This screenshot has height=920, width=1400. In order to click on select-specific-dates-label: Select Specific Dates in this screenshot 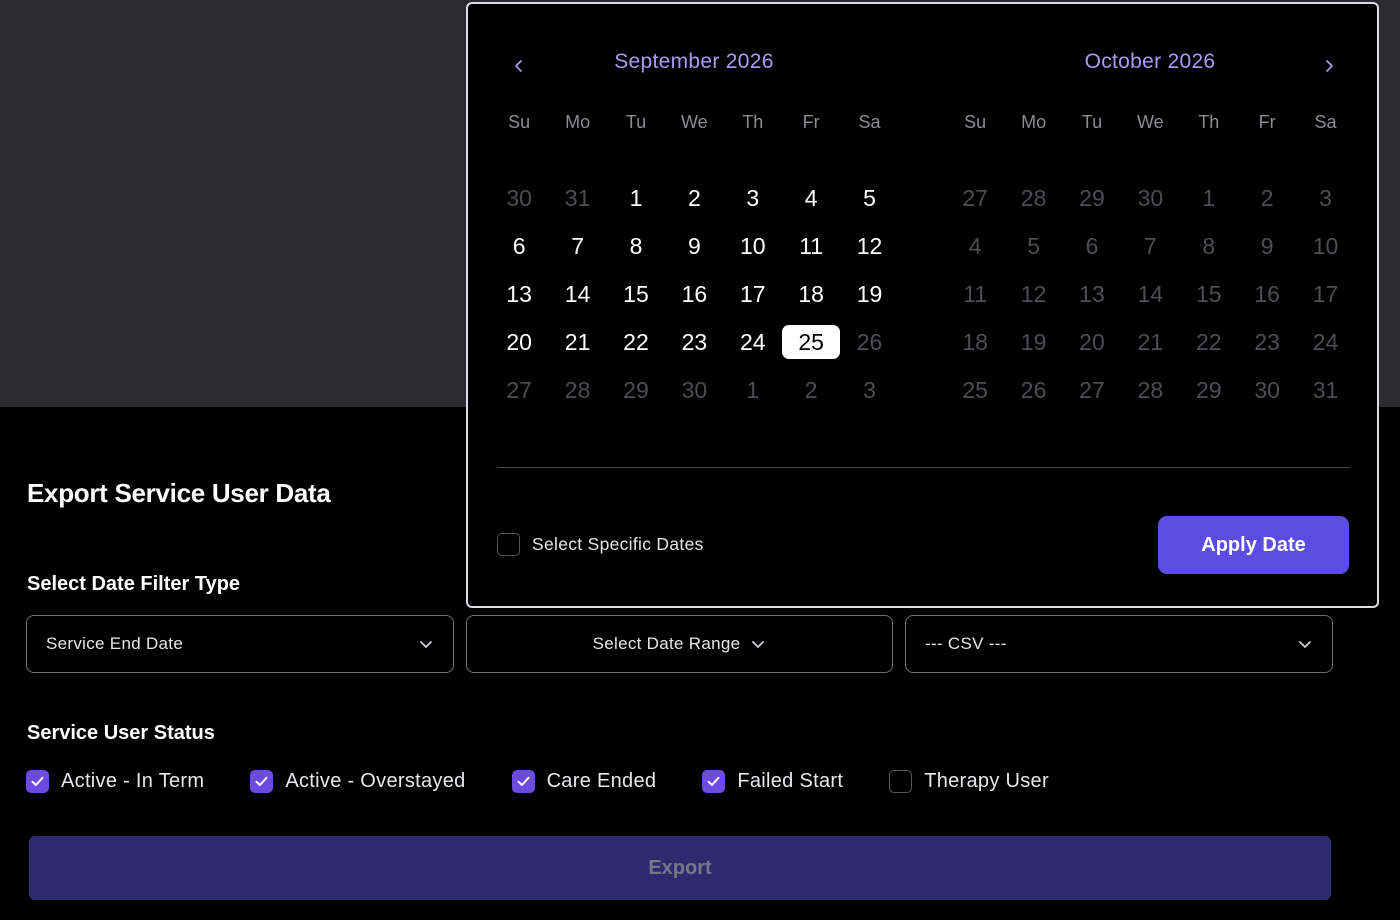, I will do `click(618, 544)`.